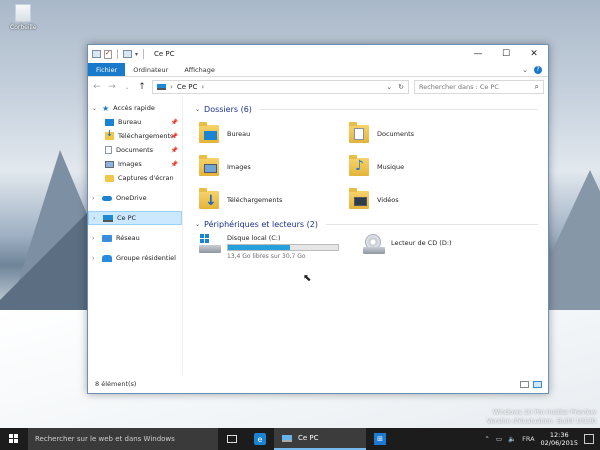 The image size is (600, 450). What do you see at coordinates (239, 133) in the screenshot?
I see `folder-label: Bureau` at bounding box center [239, 133].